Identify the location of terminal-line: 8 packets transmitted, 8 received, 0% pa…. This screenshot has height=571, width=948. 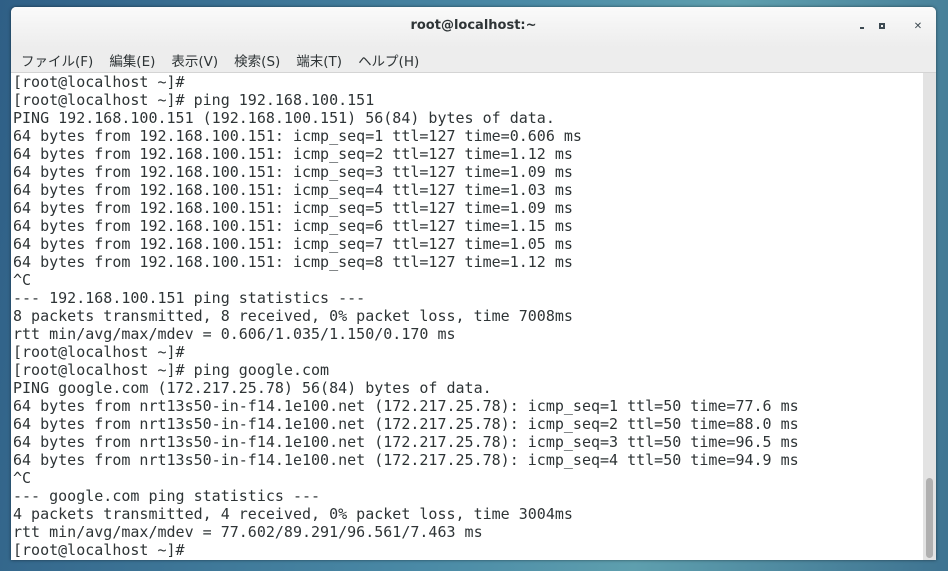
(293, 316).